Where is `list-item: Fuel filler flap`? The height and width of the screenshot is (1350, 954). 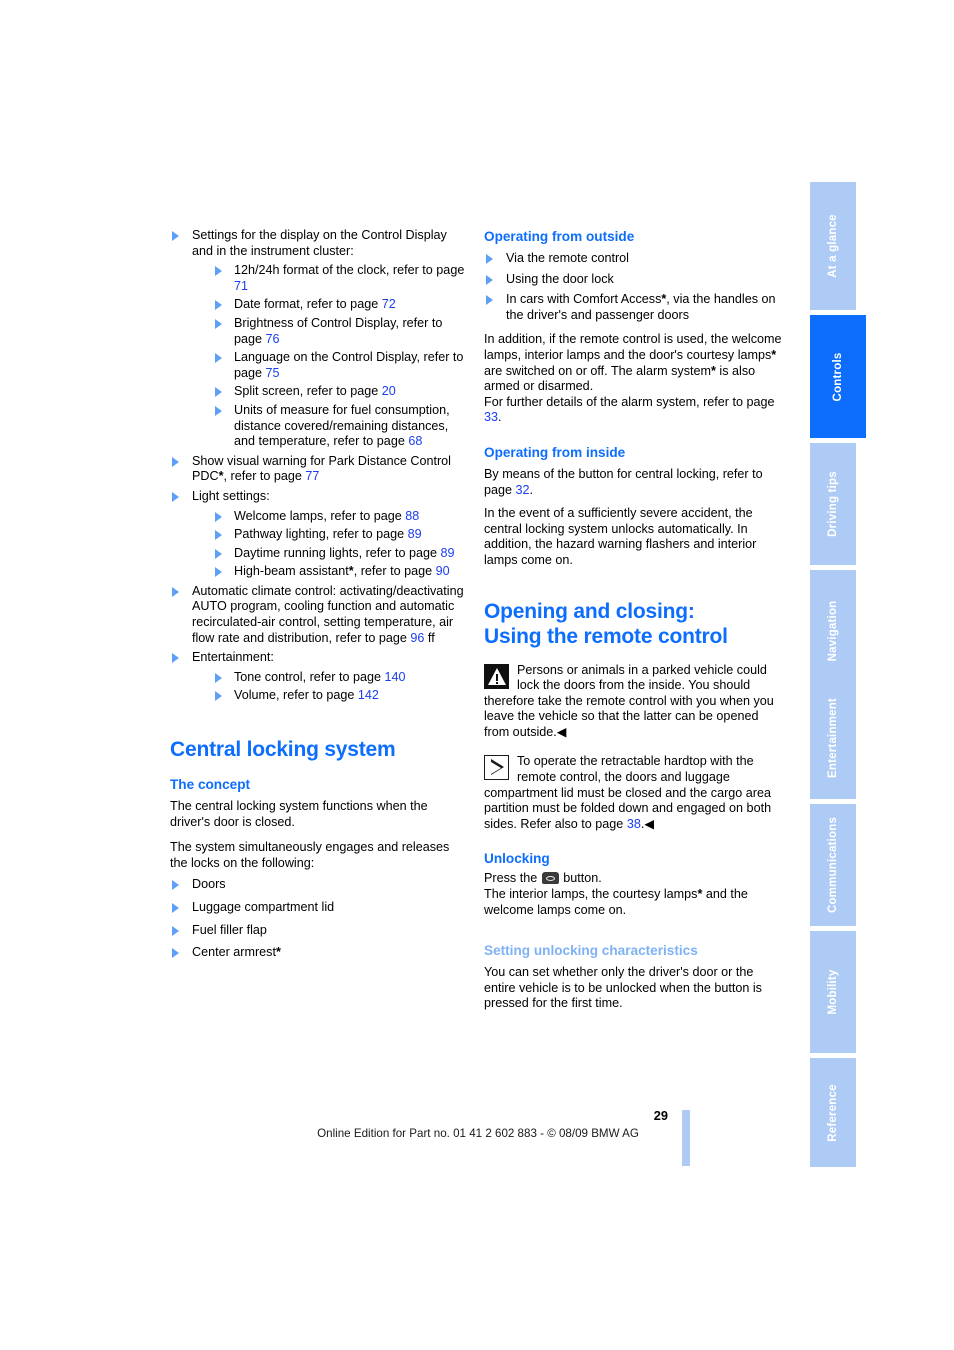 list-item: Fuel filler flap is located at coordinates (320, 931).